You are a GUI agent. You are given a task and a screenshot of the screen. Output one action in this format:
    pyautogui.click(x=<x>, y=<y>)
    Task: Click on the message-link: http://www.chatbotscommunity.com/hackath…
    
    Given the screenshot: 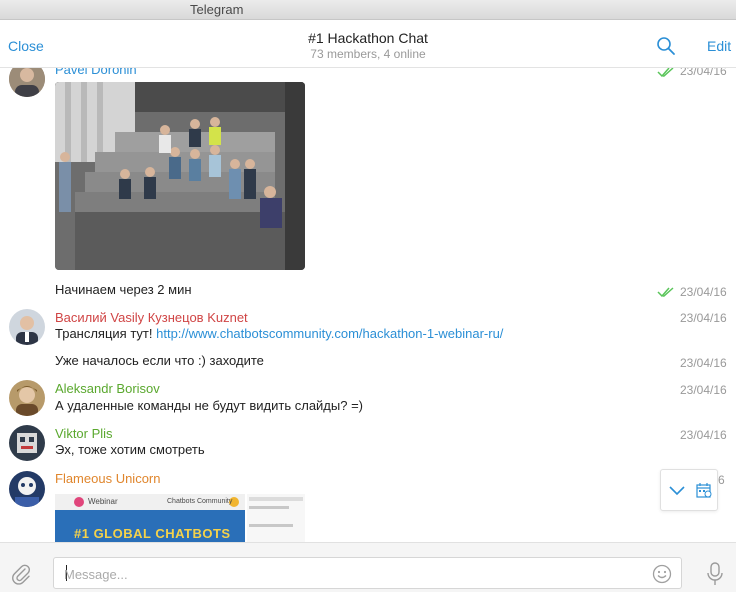 What is the action you would take?
    pyautogui.click(x=329, y=333)
    